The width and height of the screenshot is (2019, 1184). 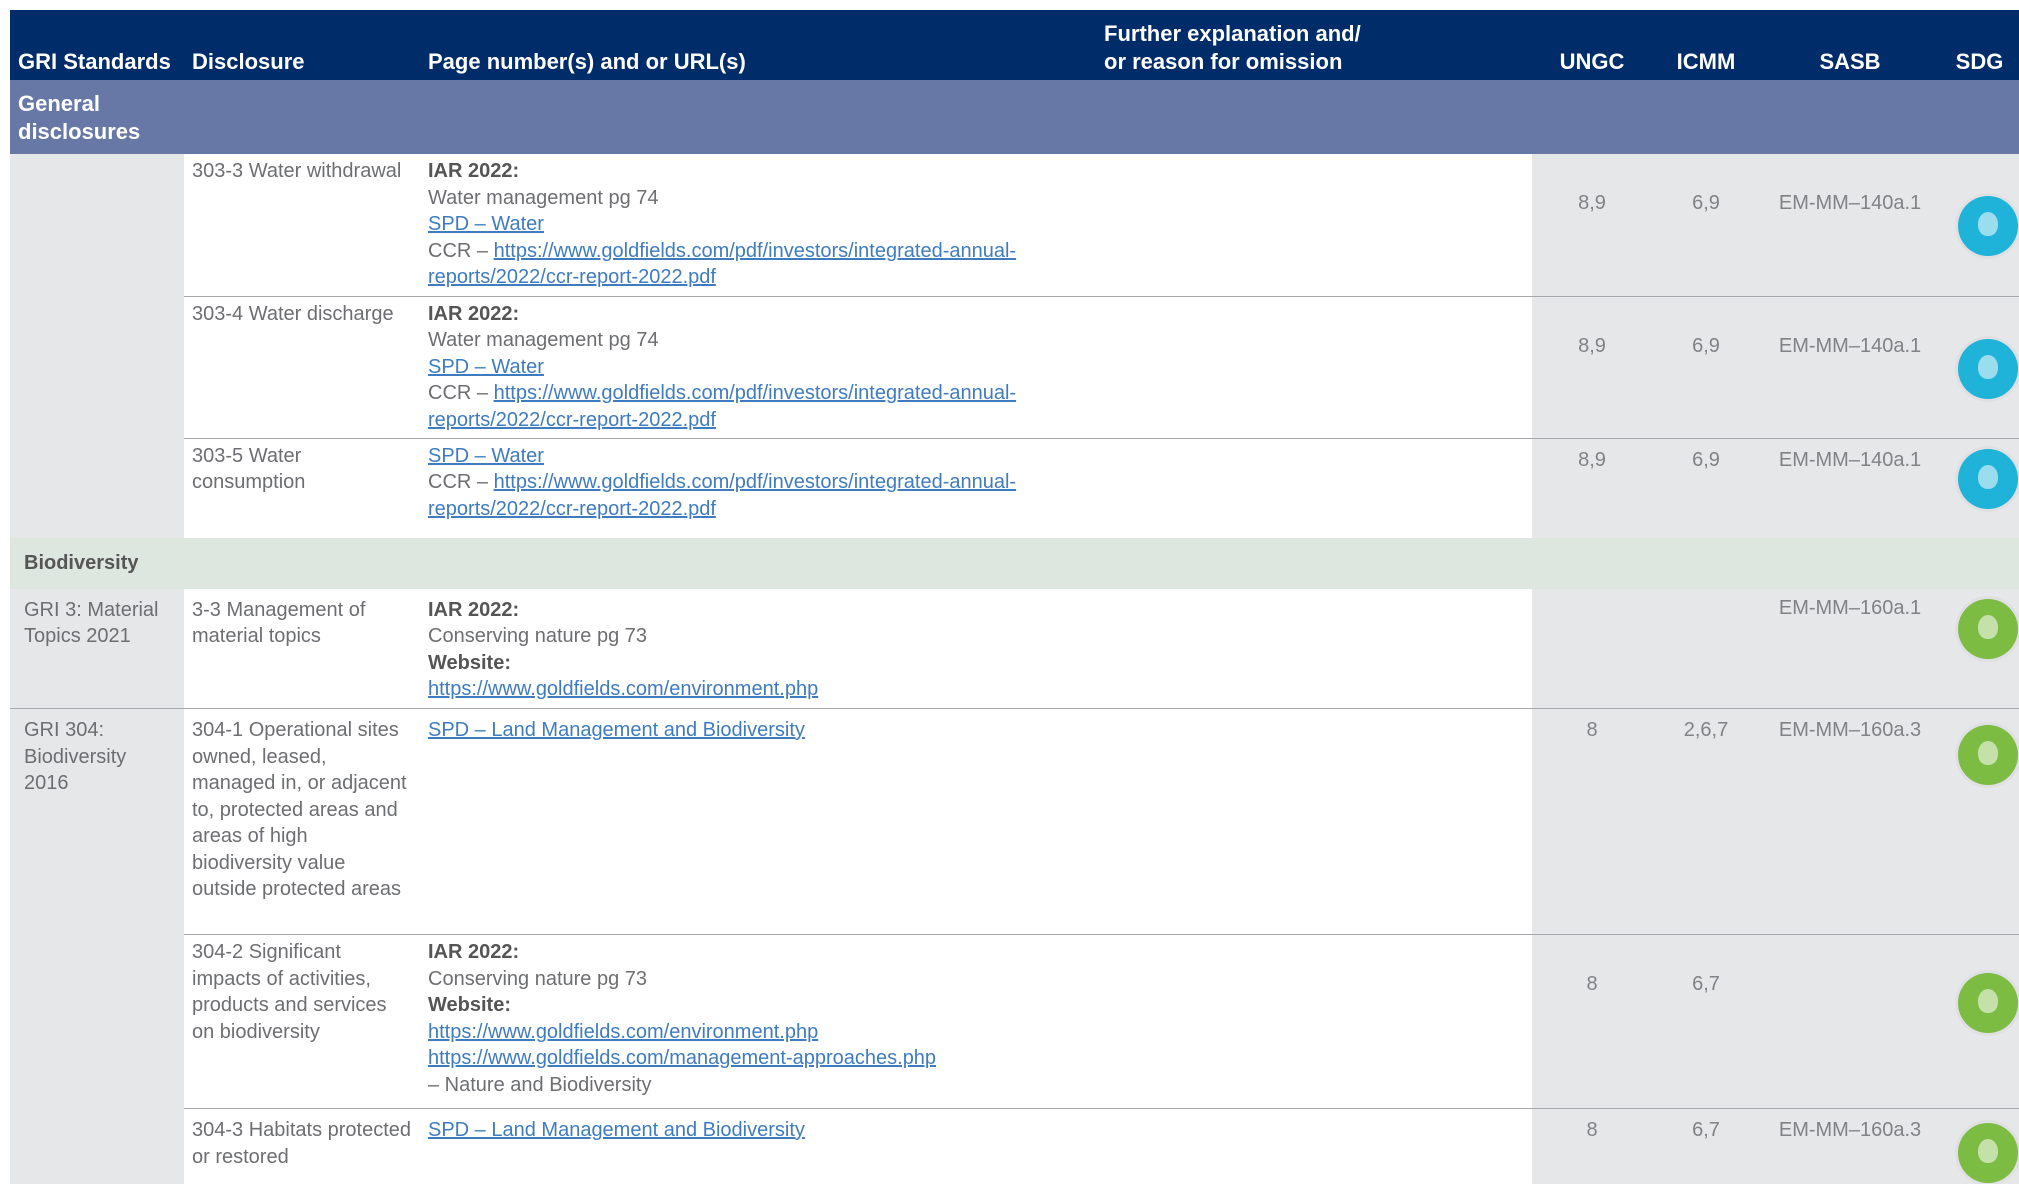 I want to click on icmm-cell: 2,6,7, so click(x=1706, y=821).